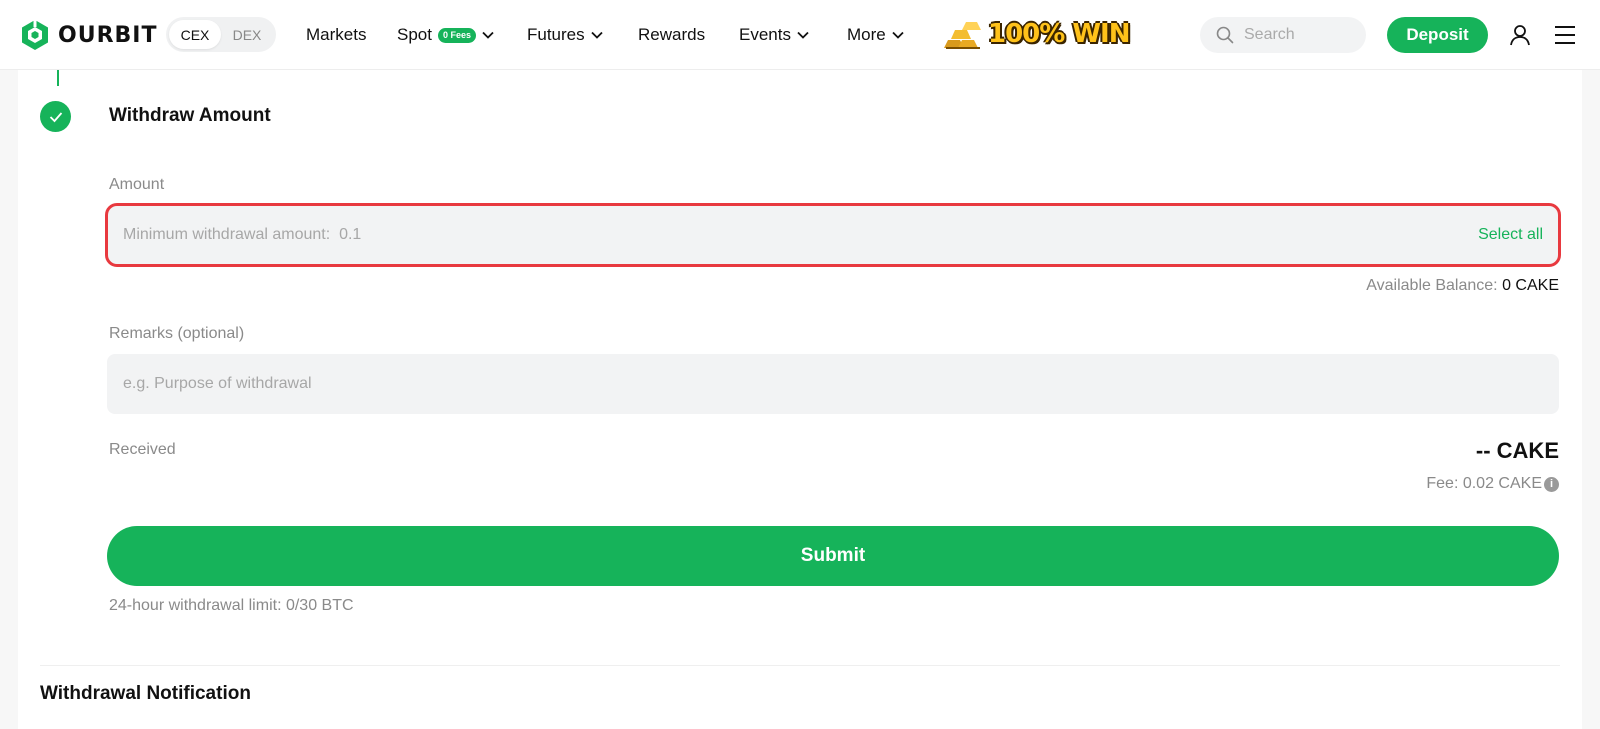 The height and width of the screenshot is (729, 1600). What do you see at coordinates (190, 115) in the screenshot?
I see `step-title: Withdraw Amount` at bounding box center [190, 115].